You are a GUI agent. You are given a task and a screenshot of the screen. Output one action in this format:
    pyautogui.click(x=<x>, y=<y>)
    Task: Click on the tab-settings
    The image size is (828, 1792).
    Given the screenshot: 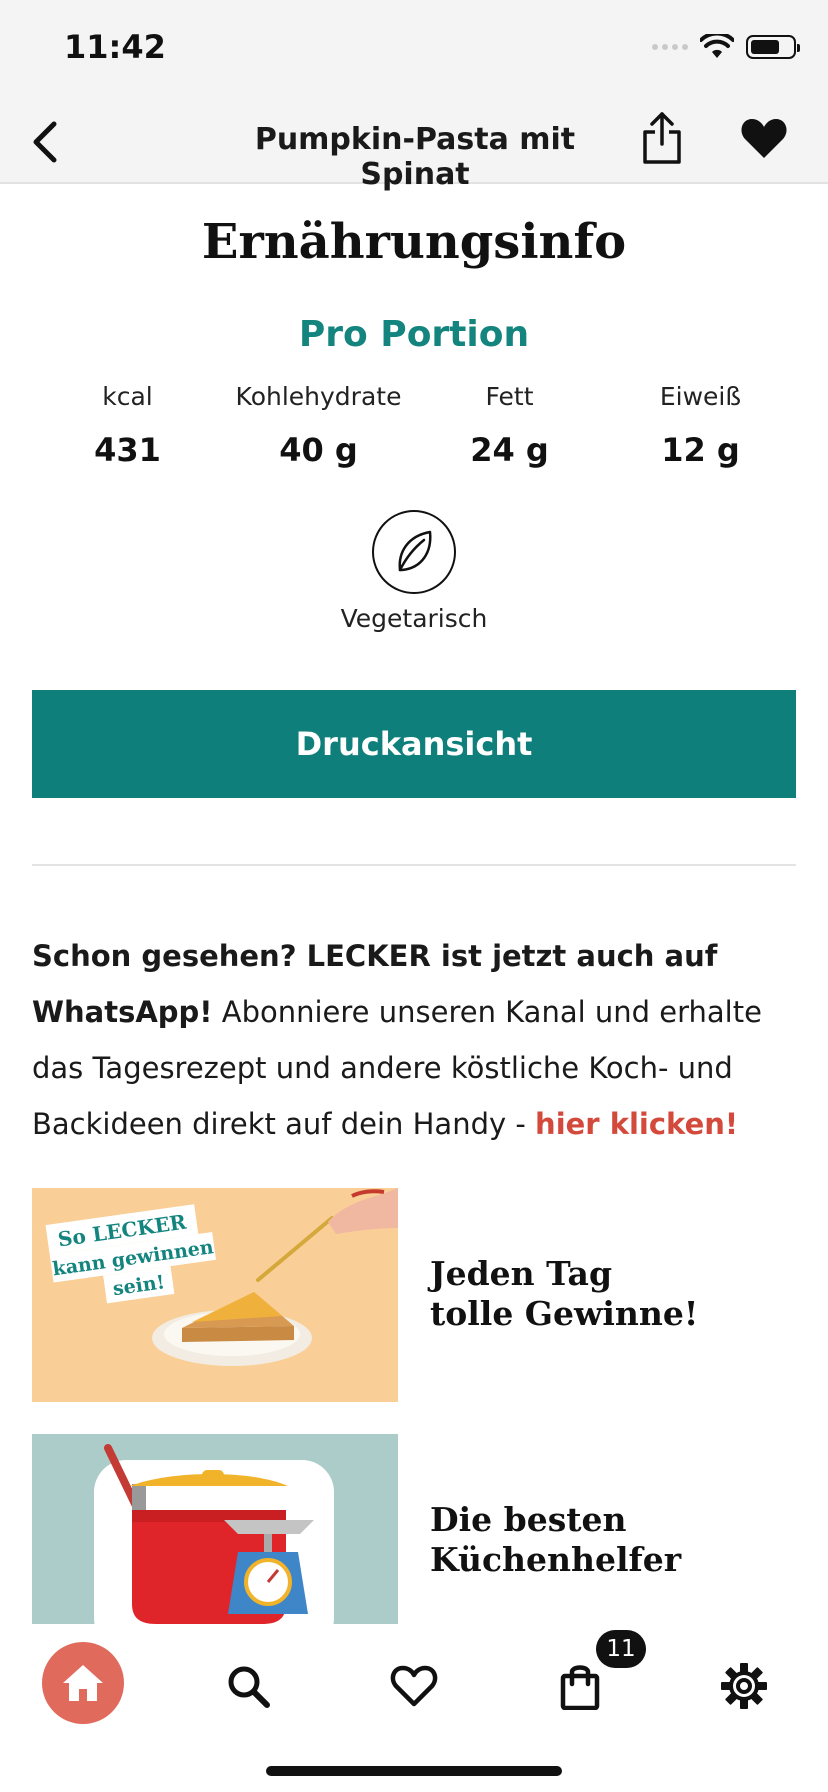 What is the action you would take?
    pyautogui.click(x=744, y=1686)
    